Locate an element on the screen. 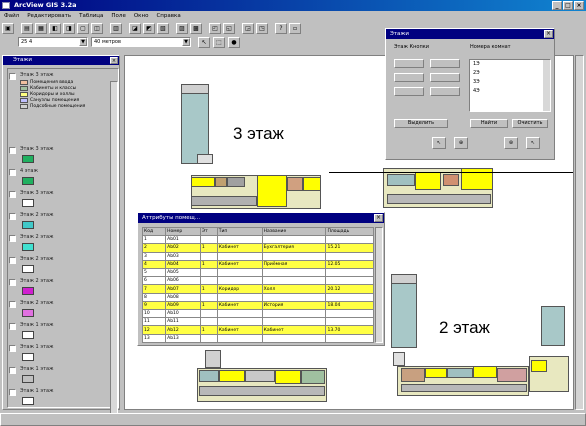 The height and width of the screenshot is (426, 586). tool-icon: ◱ is located at coordinates (229, 28).